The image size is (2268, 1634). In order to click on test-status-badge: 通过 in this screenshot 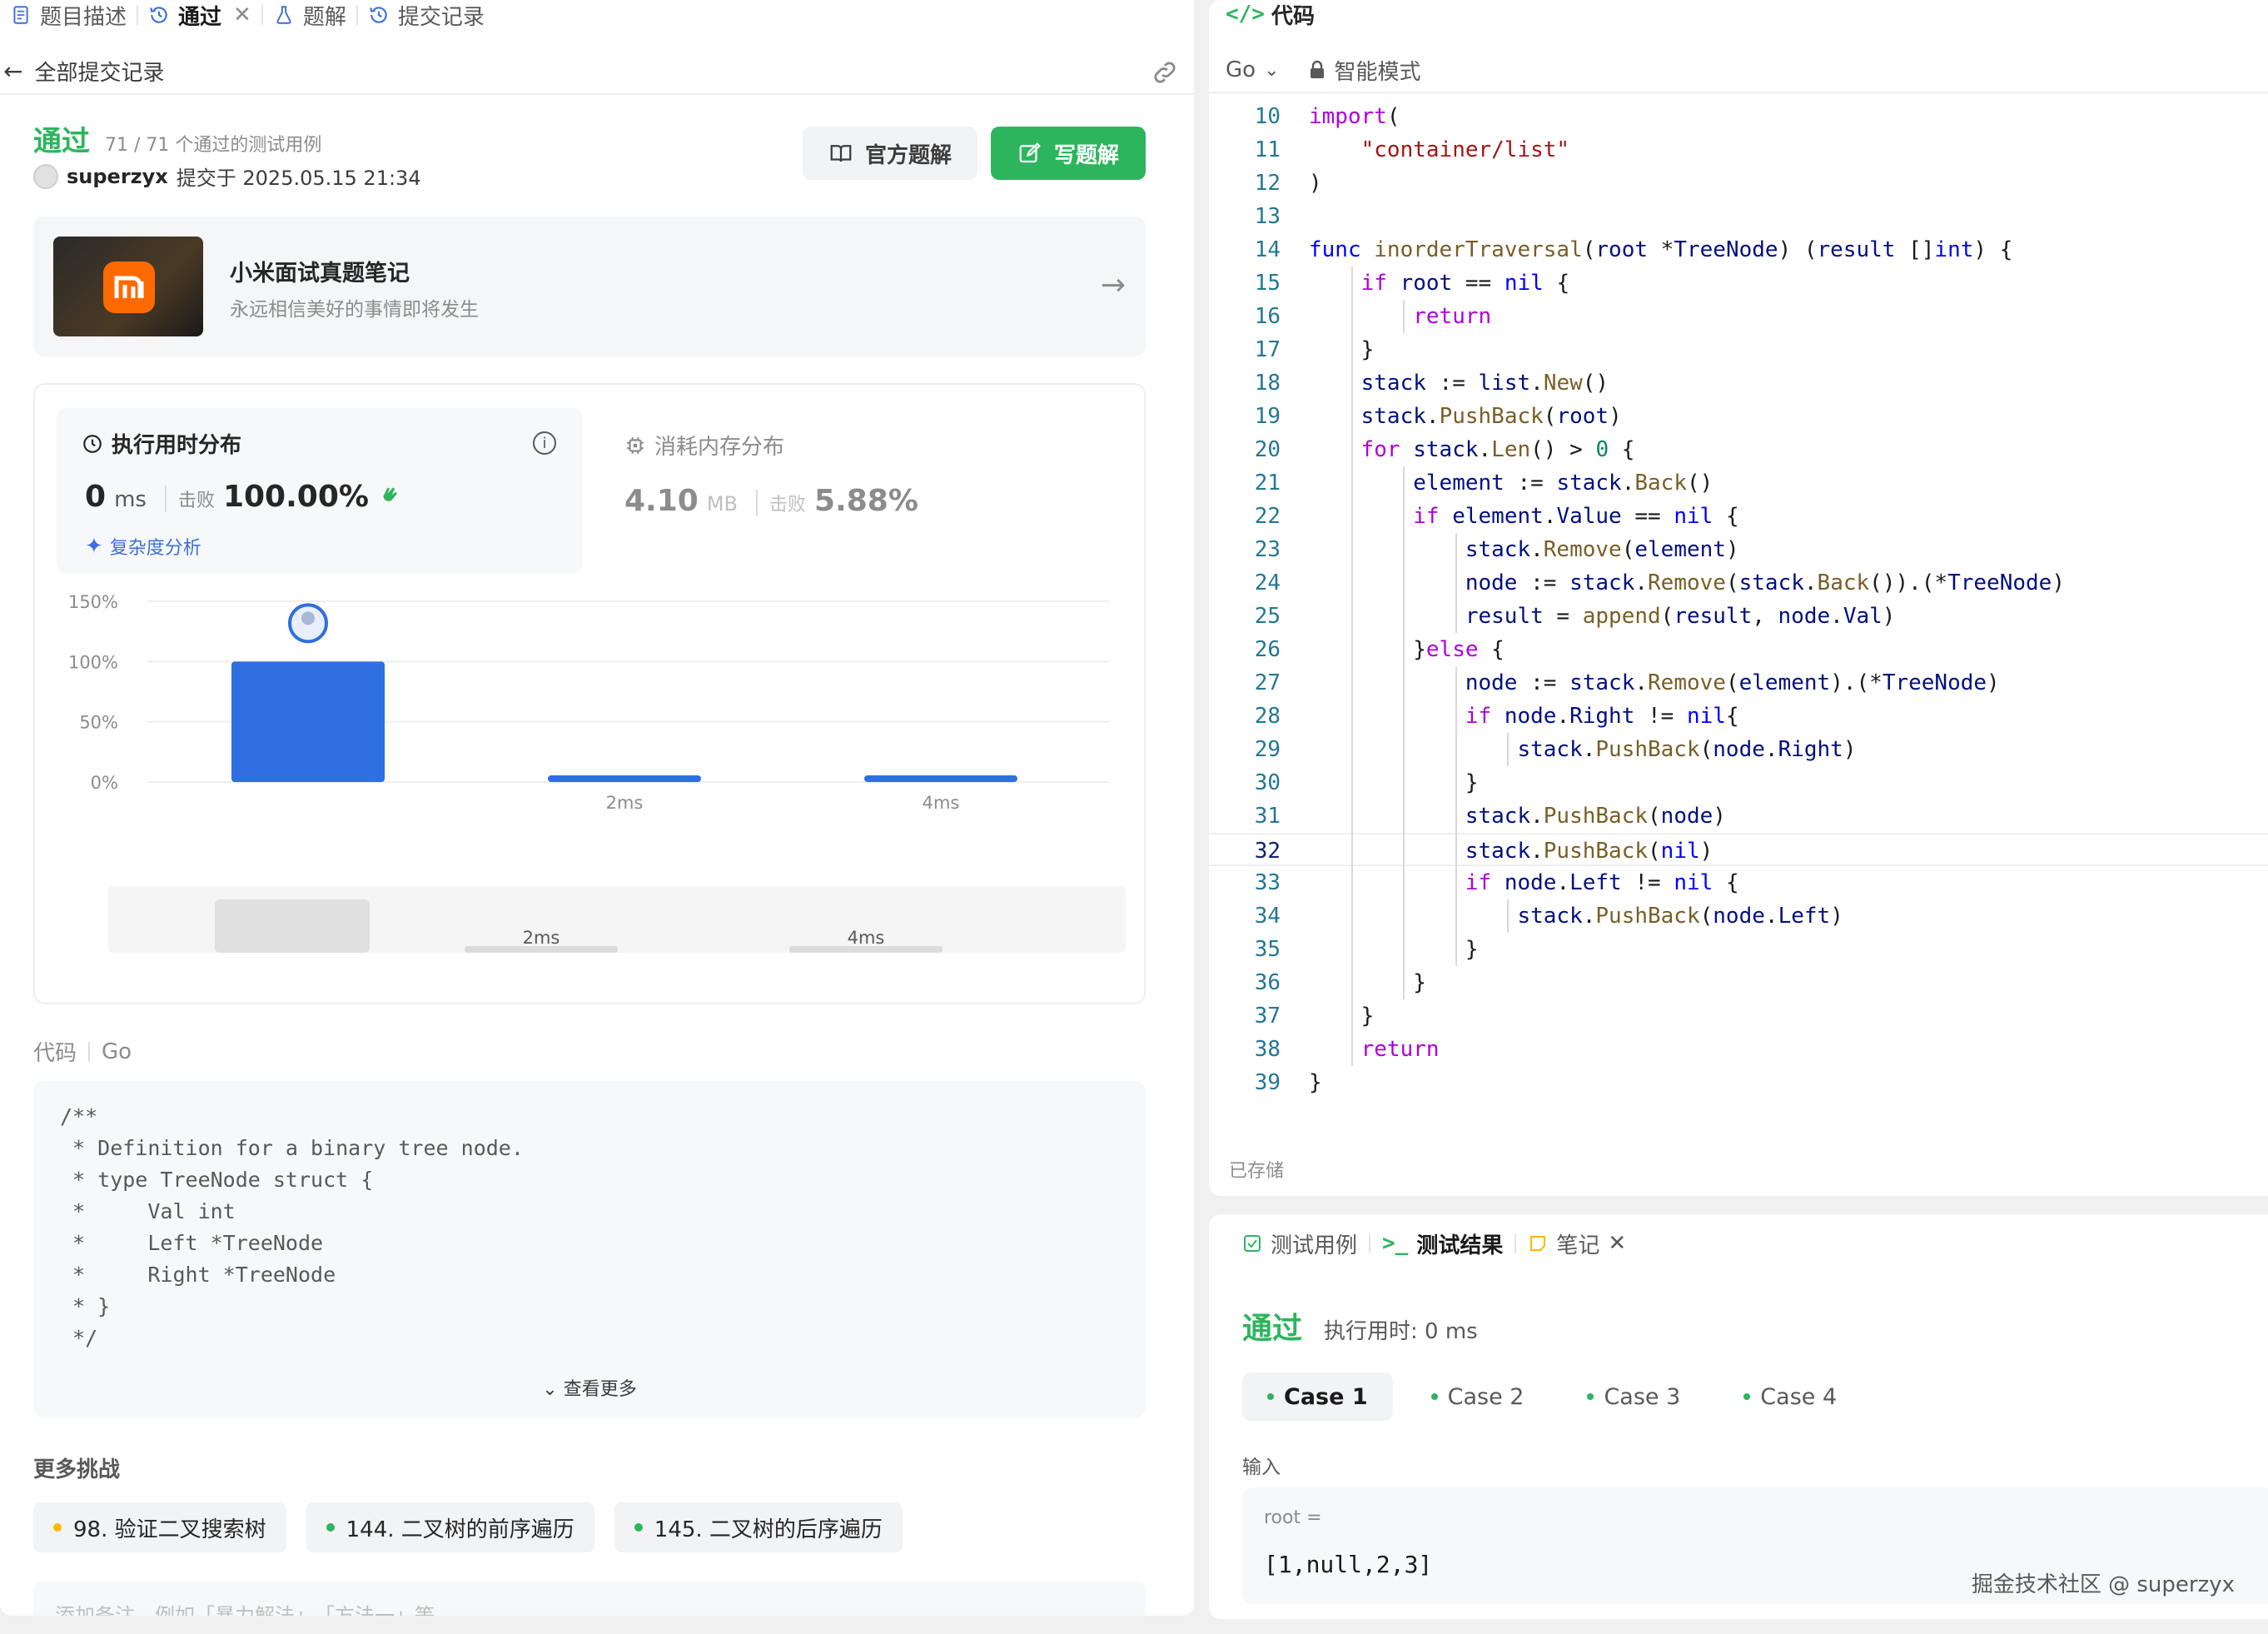, I will do `click(1273, 1329)`.